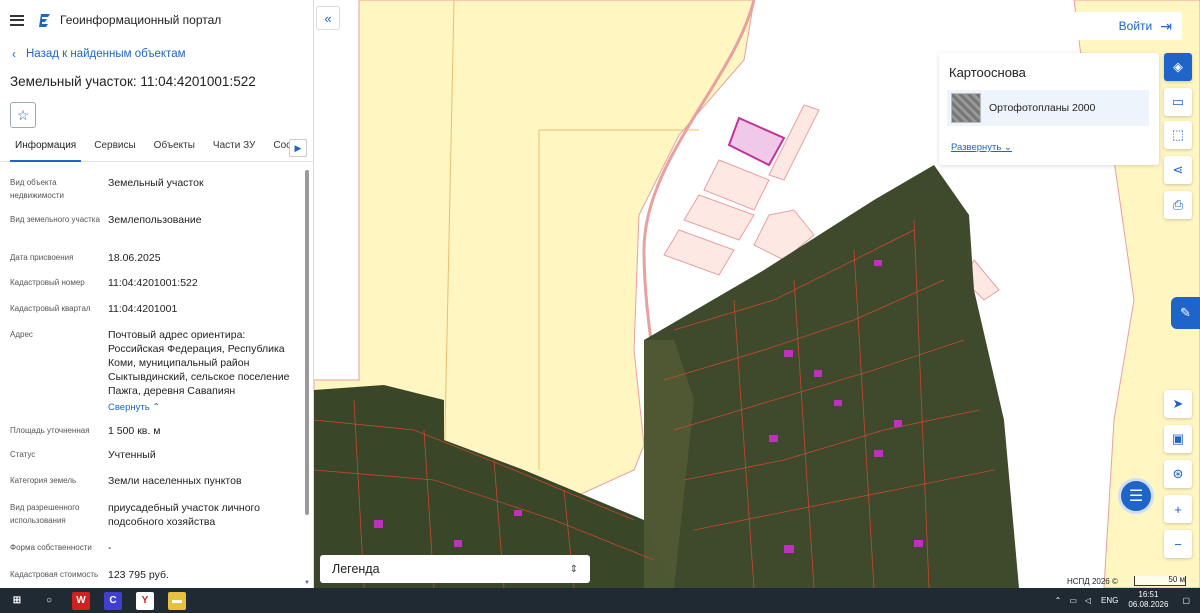  What do you see at coordinates (145, 600) in the screenshot?
I see `yandex-browser-icon: Y` at bounding box center [145, 600].